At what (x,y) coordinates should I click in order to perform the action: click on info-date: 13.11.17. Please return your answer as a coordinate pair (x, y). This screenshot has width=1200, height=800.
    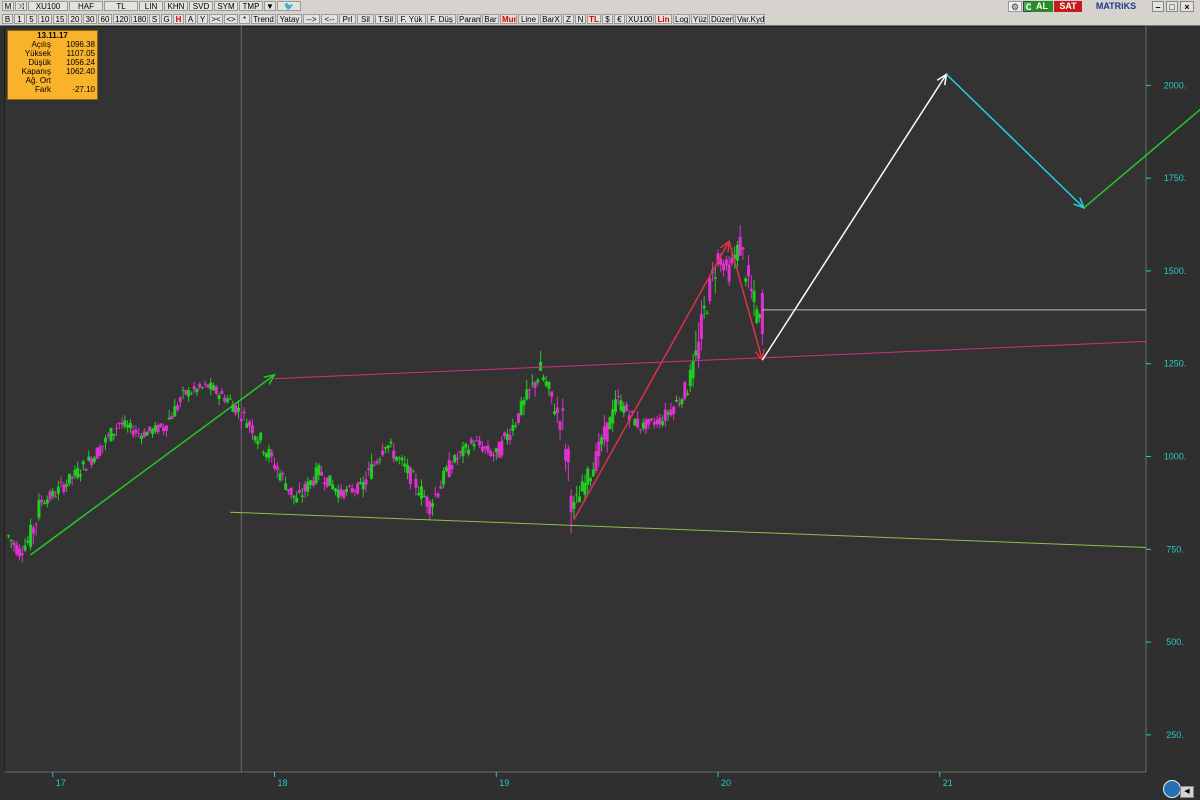
    Looking at the image, I should click on (52, 35).